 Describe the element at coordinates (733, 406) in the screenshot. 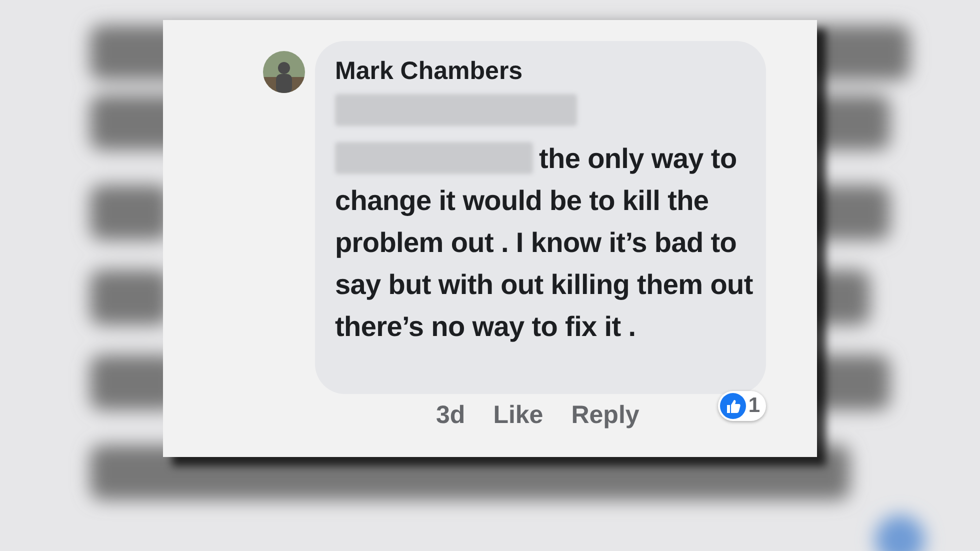

I see `thumbs-up-icon` at that location.